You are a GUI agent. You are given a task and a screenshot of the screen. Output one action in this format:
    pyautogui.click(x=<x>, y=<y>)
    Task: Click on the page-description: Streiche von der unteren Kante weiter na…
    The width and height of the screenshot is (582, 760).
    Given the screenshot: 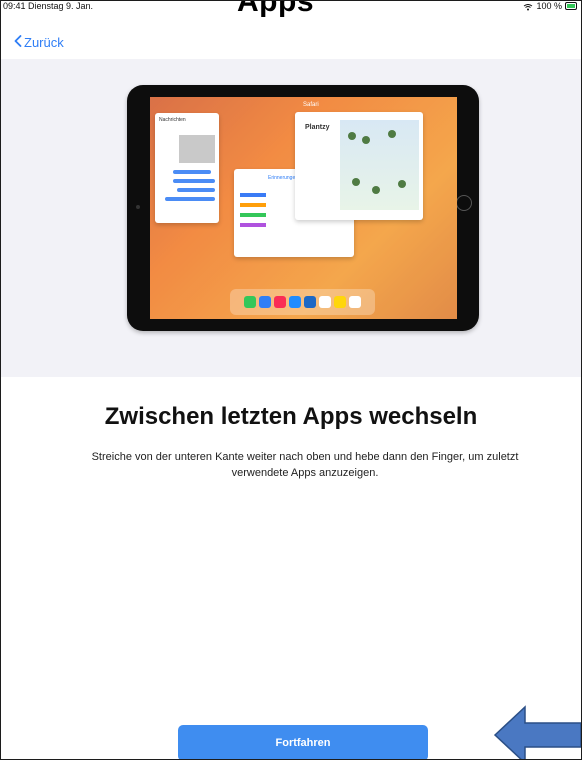 What is the action you would take?
    pyautogui.click(x=305, y=465)
    